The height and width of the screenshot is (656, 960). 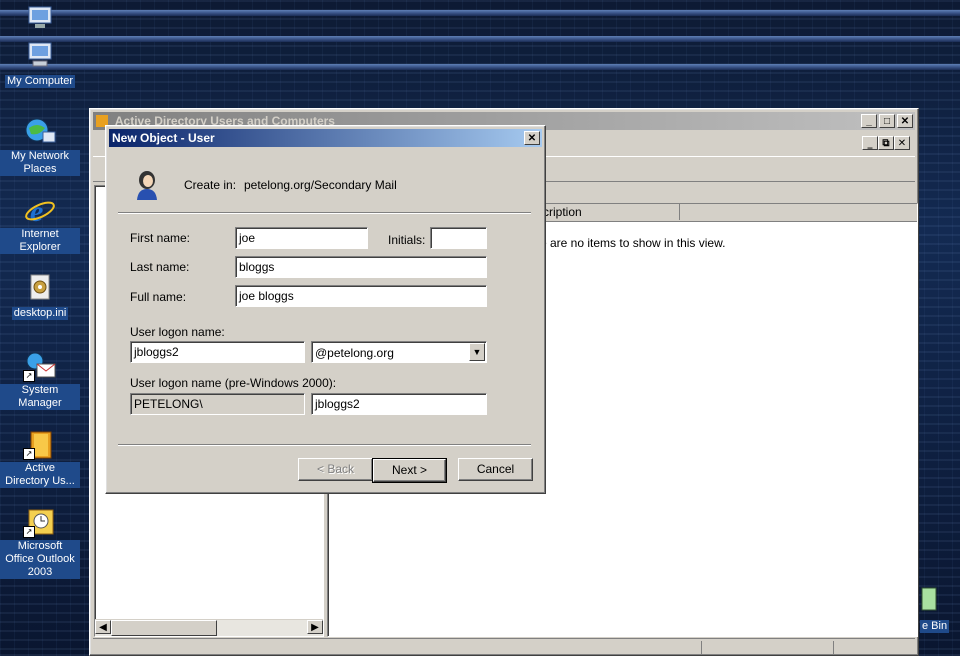 I want to click on desktop-icon-outlook-2003: ↗ Microsoft Office Outlook 2003, so click(x=40, y=542).